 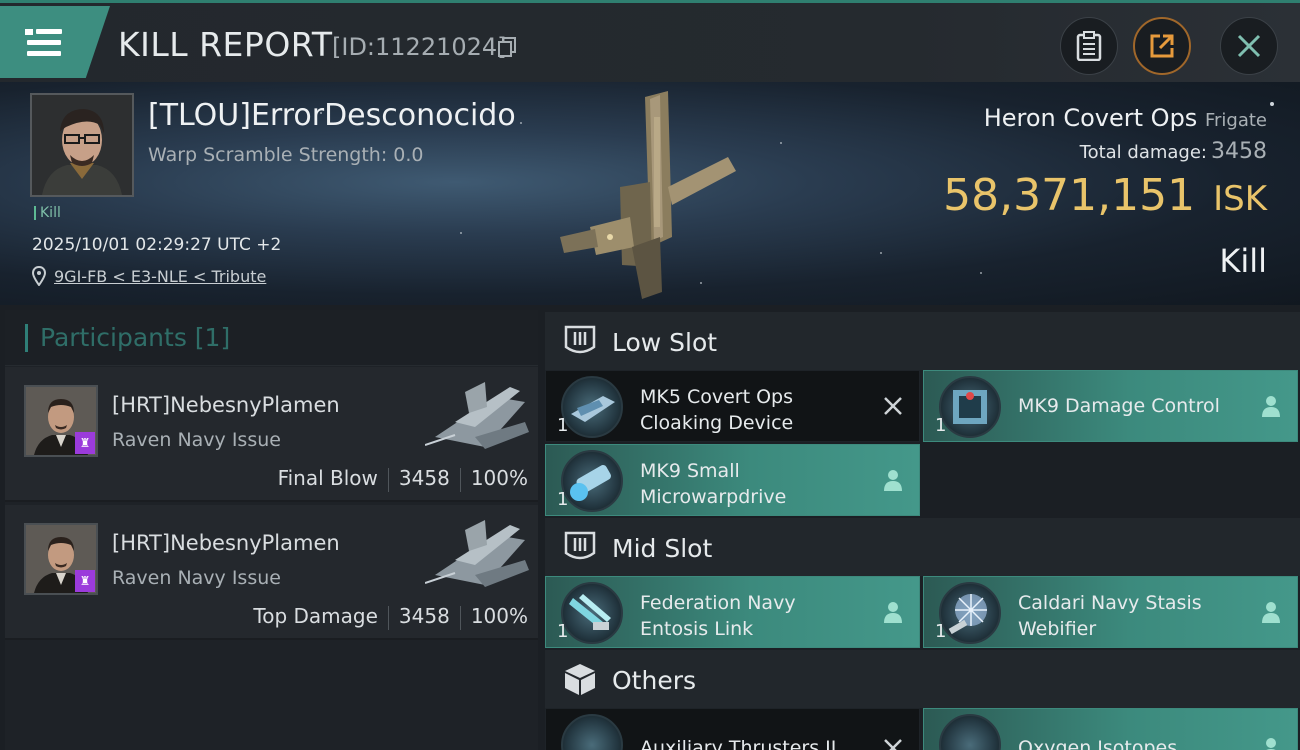 What do you see at coordinates (1098, 743) in the screenshot?
I see `item-name: Oxygen Isotopes` at bounding box center [1098, 743].